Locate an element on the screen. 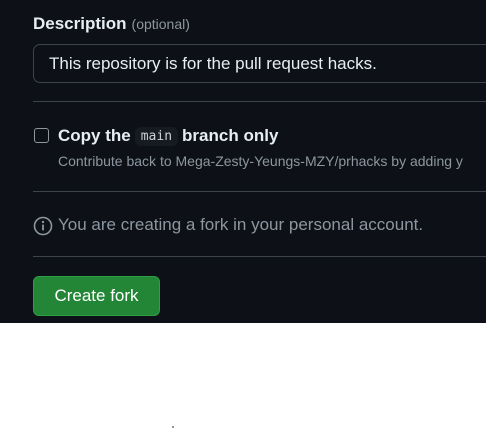 The image size is (486, 428). copy-main-branch-checkbox is located at coordinates (41, 135).